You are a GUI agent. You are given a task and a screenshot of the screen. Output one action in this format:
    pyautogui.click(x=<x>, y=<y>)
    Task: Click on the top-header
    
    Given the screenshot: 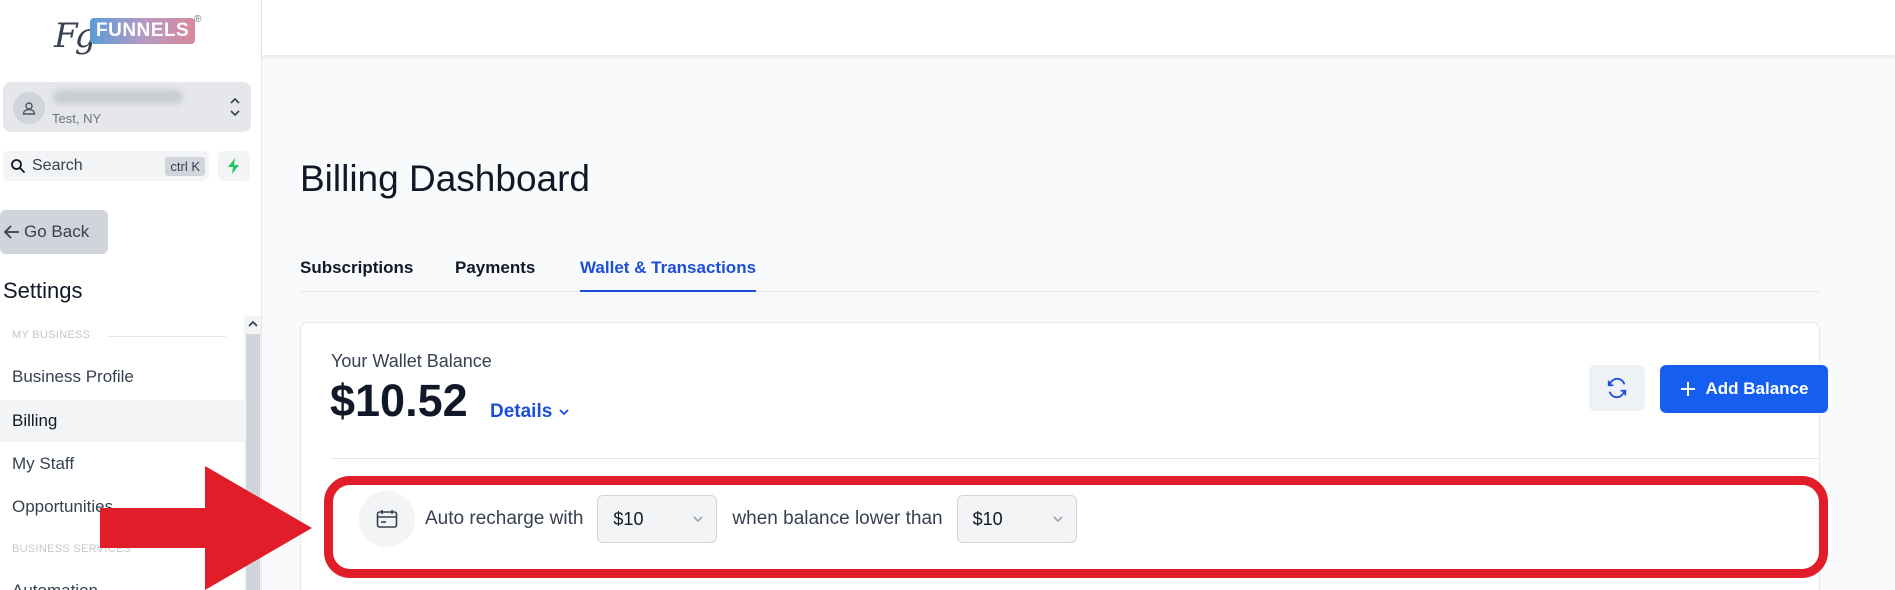 What is the action you would take?
    pyautogui.click(x=1078, y=27)
    